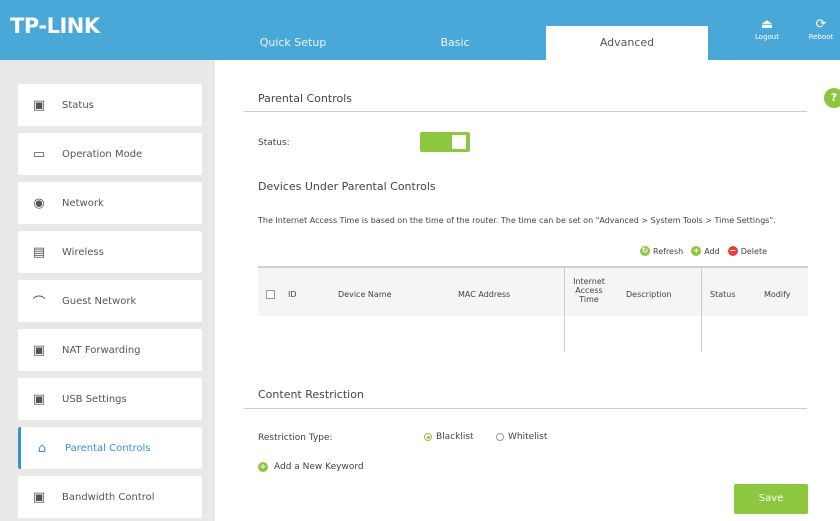  Describe the element at coordinates (777, 294) in the screenshot. I see `col-modify: Modify` at that location.